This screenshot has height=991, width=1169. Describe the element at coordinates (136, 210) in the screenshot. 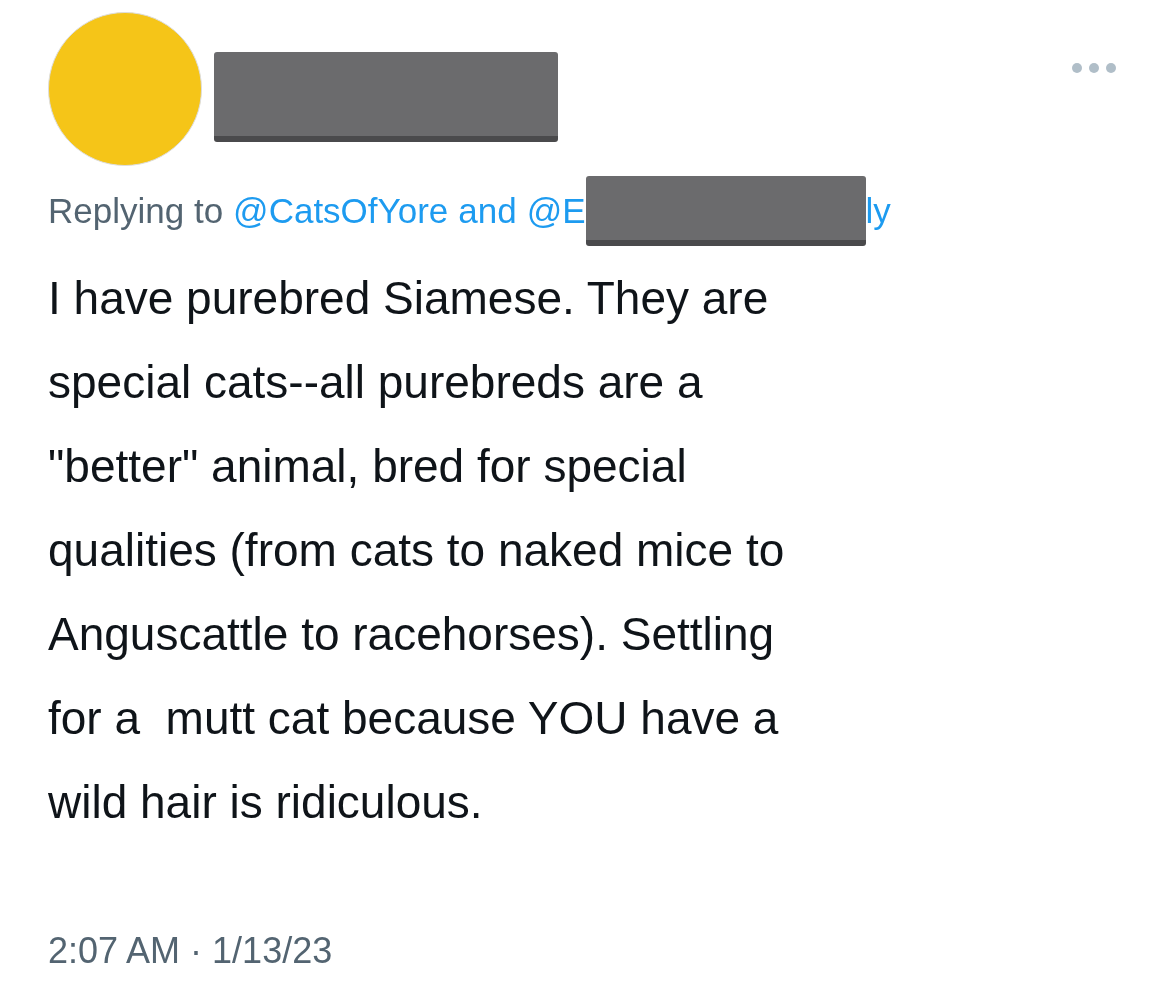

I see `reply-label: Replying to` at that location.